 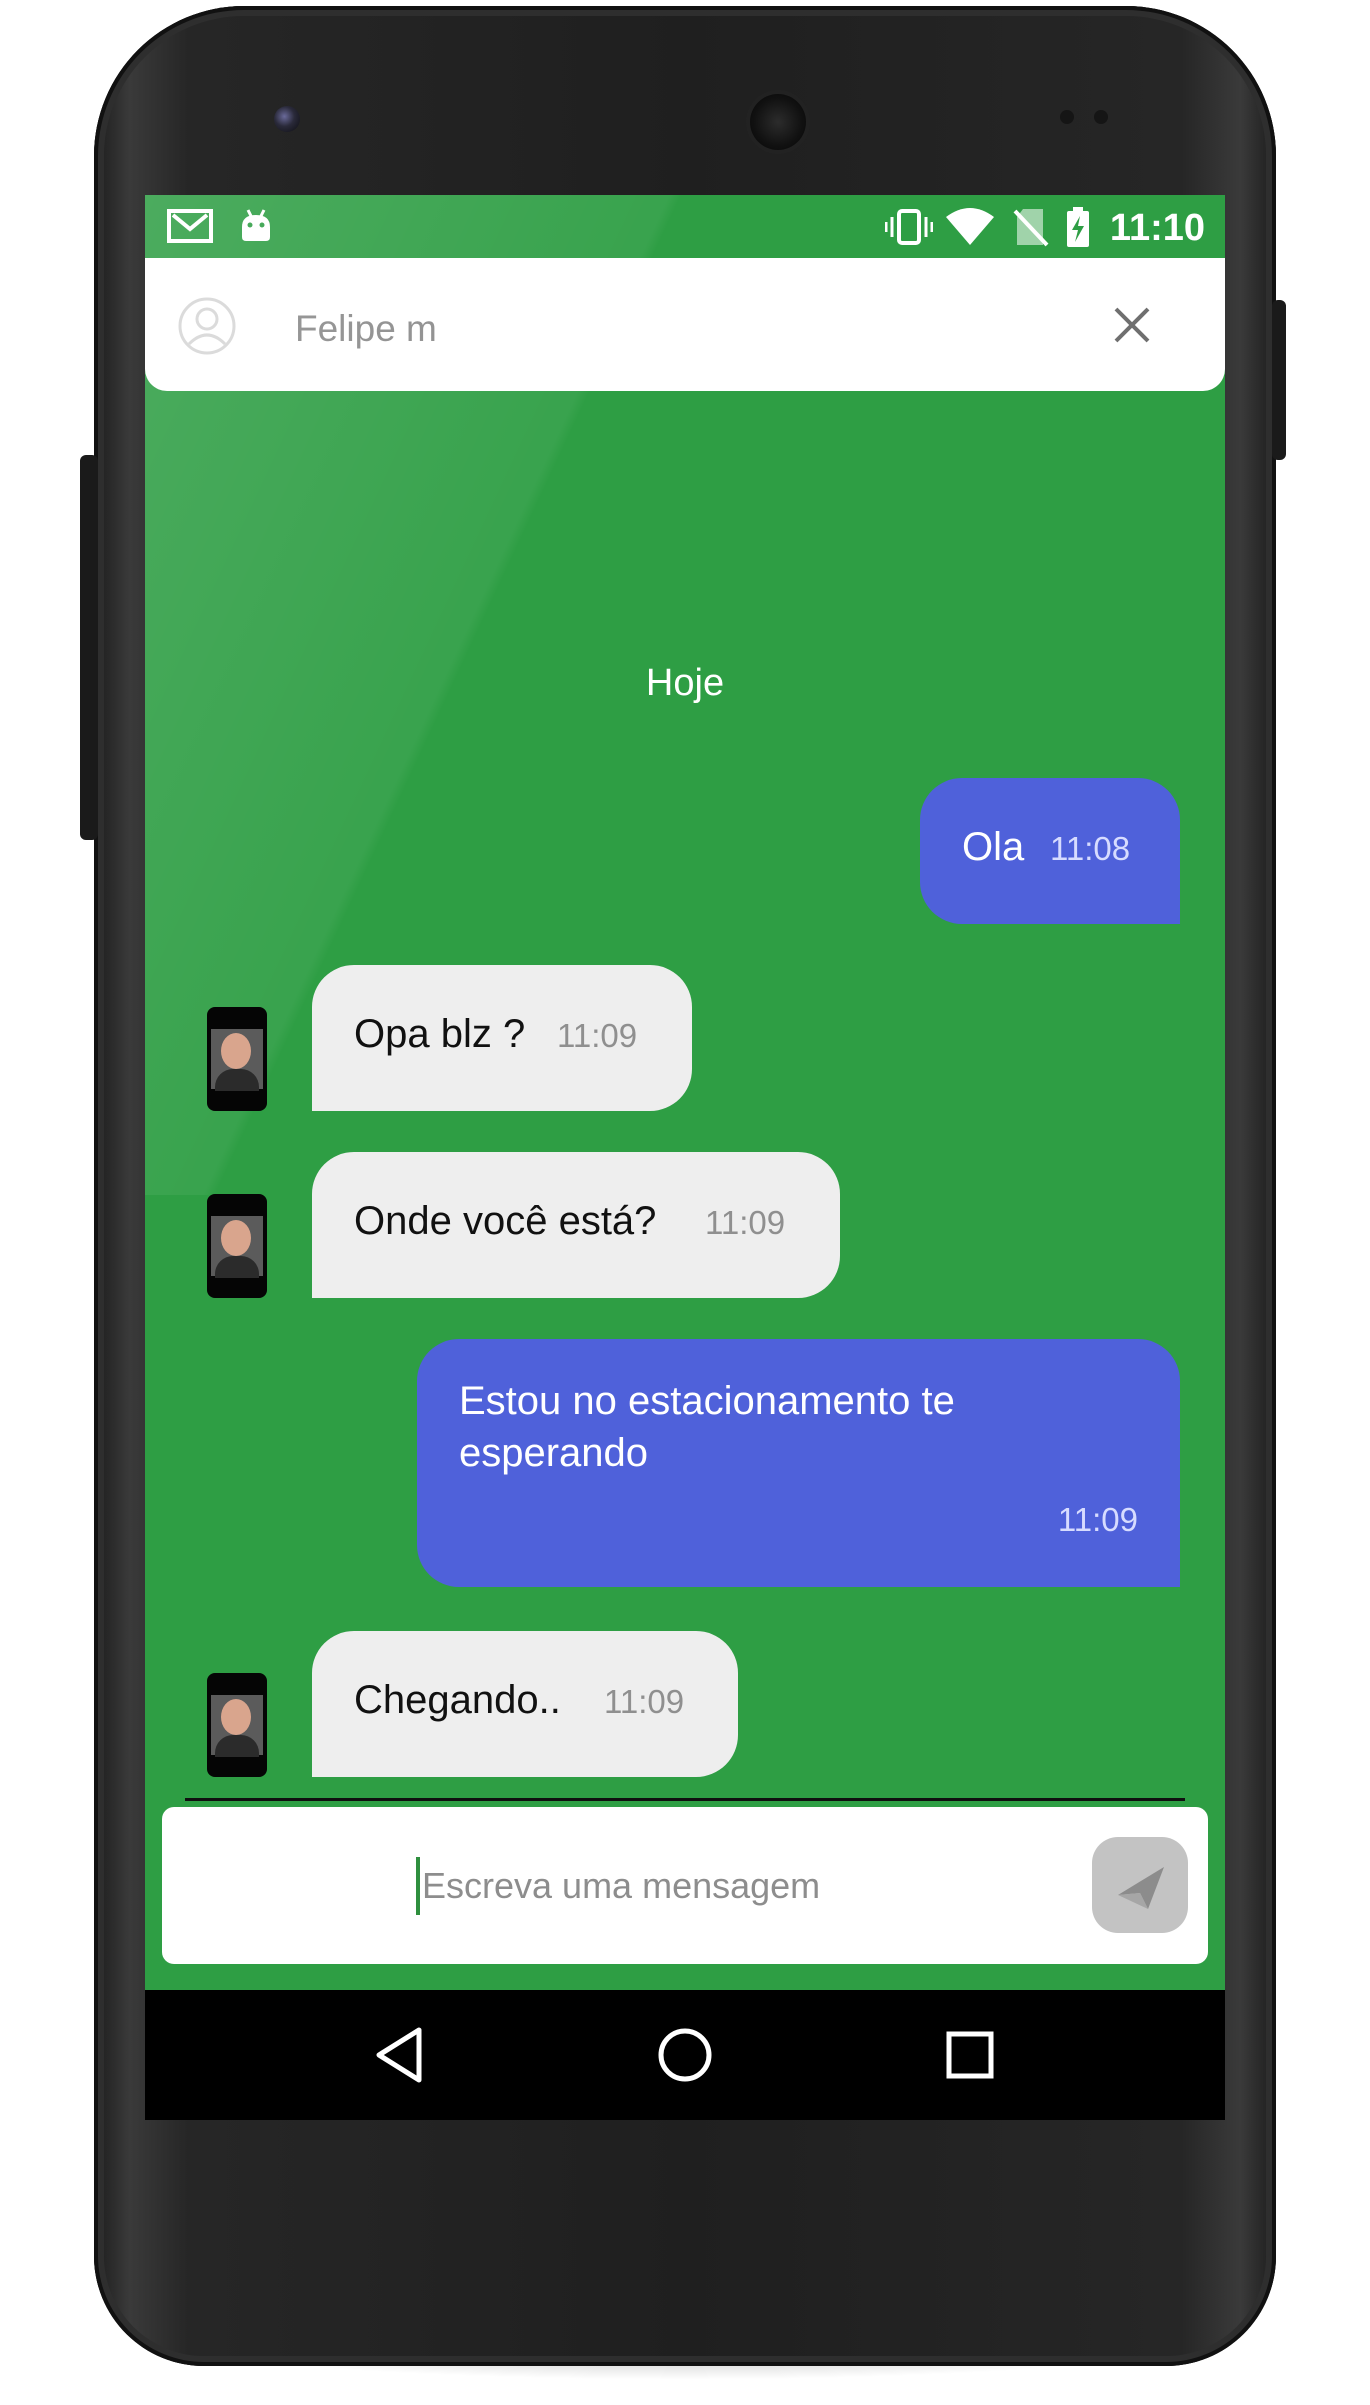 I want to click on status-bar: 11:10, so click(x=685, y=226).